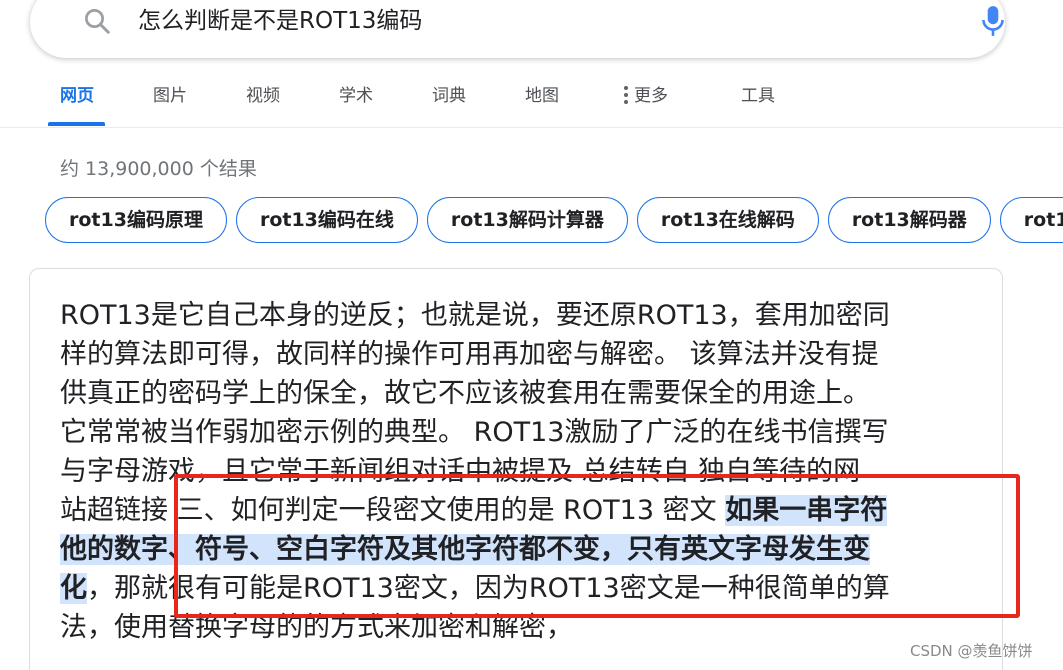 The height and width of the screenshot is (670, 1063). I want to click on snippet-line: 化，那就很有可能是ROT13密文，因为ROT13密文是一种很简单的算, so click(520, 588).